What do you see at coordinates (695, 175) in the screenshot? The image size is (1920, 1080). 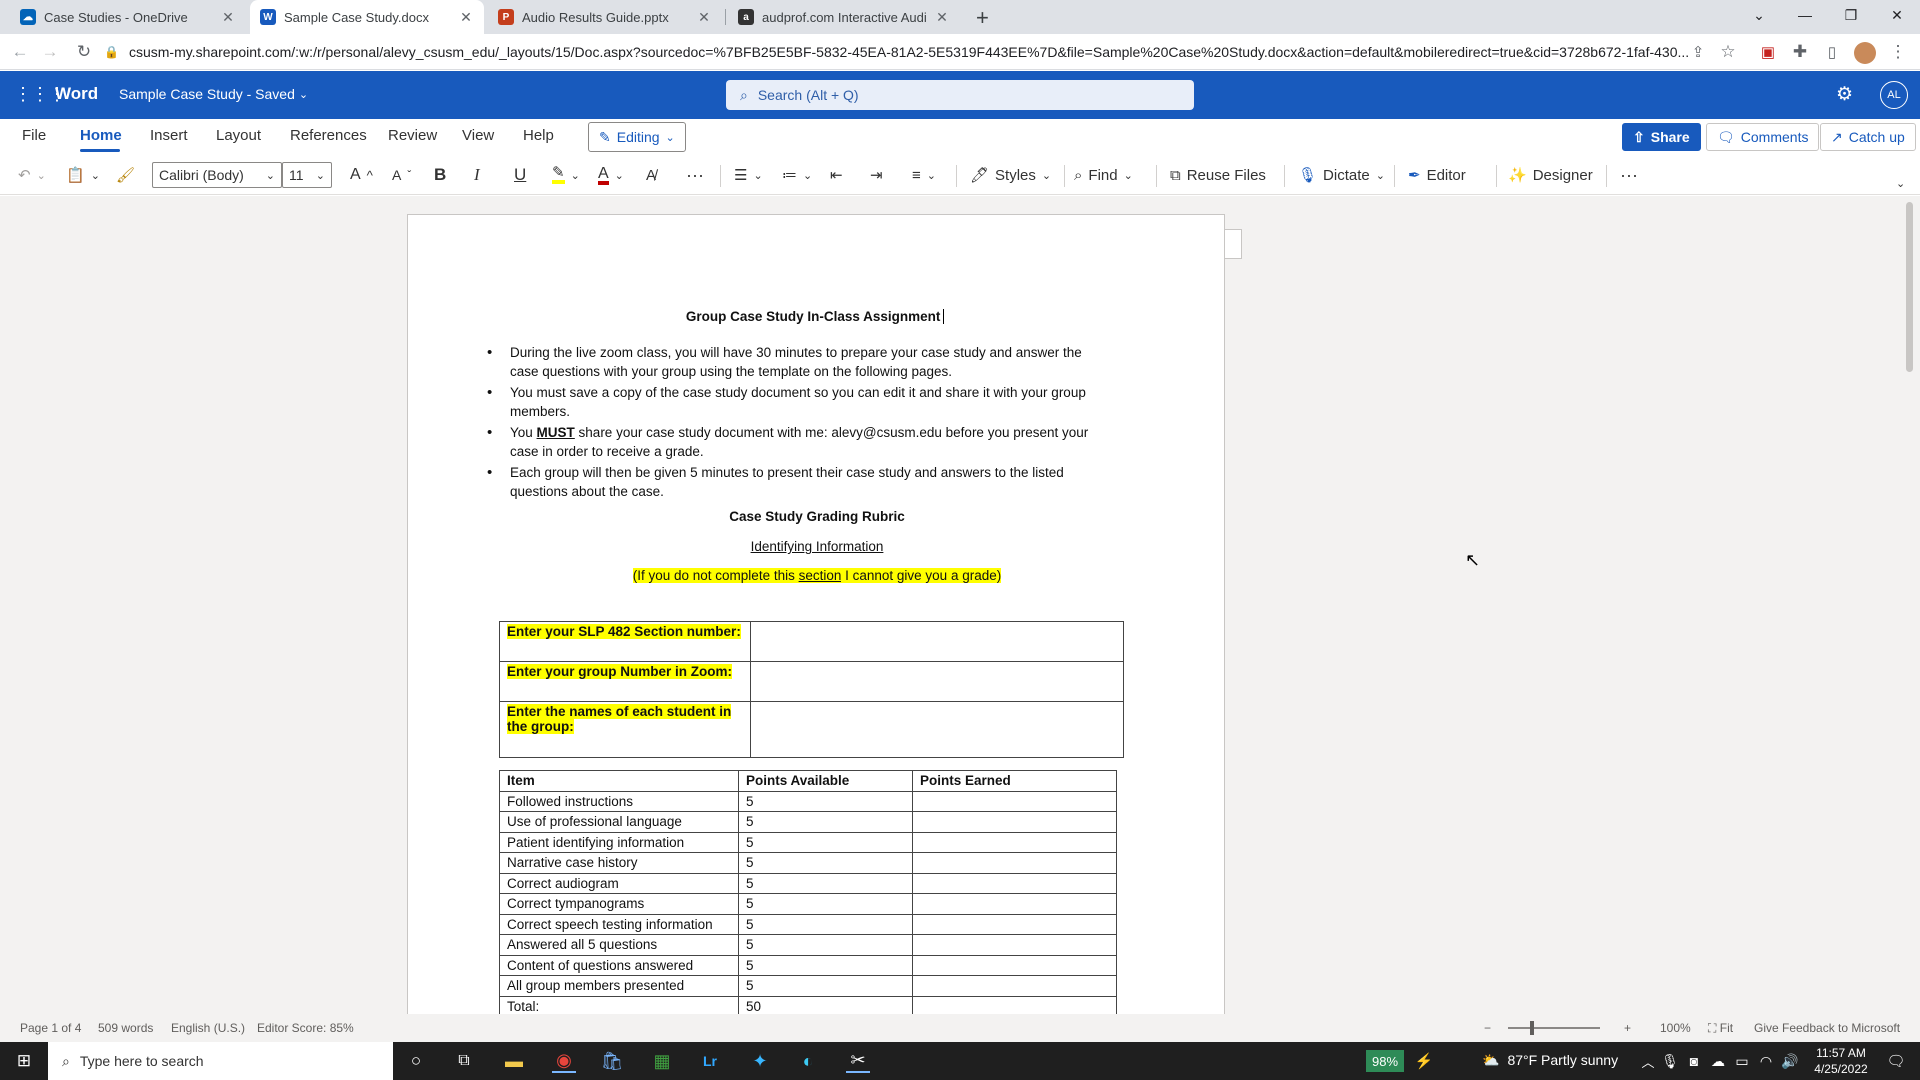 I see `more-font-options-icon: ···` at bounding box center [695, 175].